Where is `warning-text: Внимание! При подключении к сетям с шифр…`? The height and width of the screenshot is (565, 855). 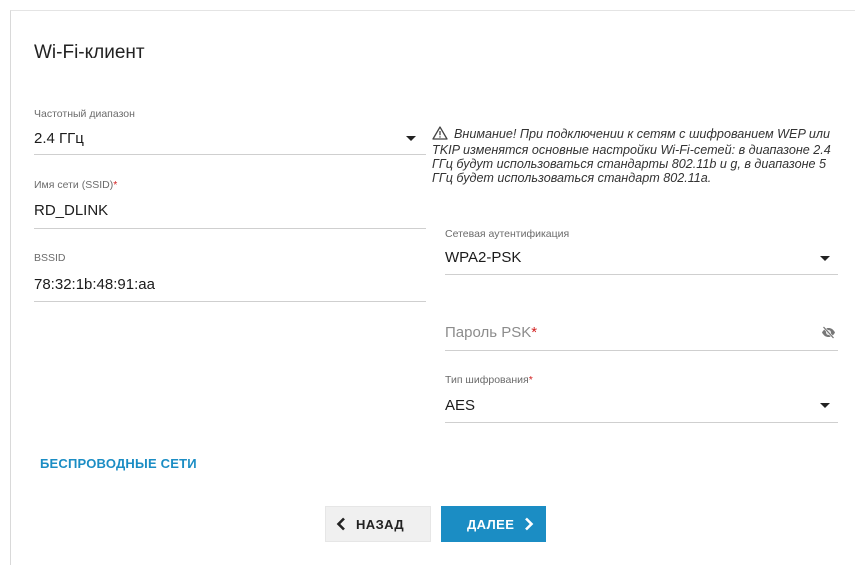 warning-text: Внимание! При подключении к сетям с шифр… is located at coordinates (631, 156).